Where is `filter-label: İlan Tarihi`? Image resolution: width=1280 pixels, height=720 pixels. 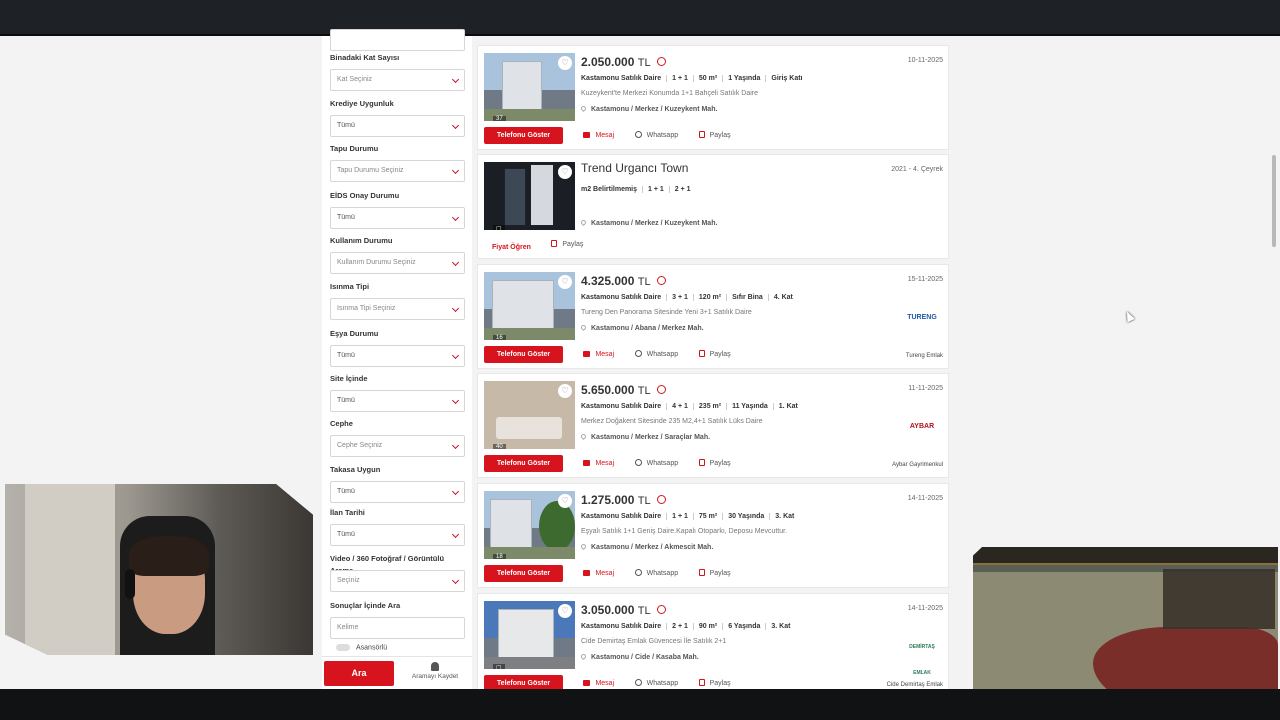 filter-label: İlan Tarihi is located at coordinates (347, 512).